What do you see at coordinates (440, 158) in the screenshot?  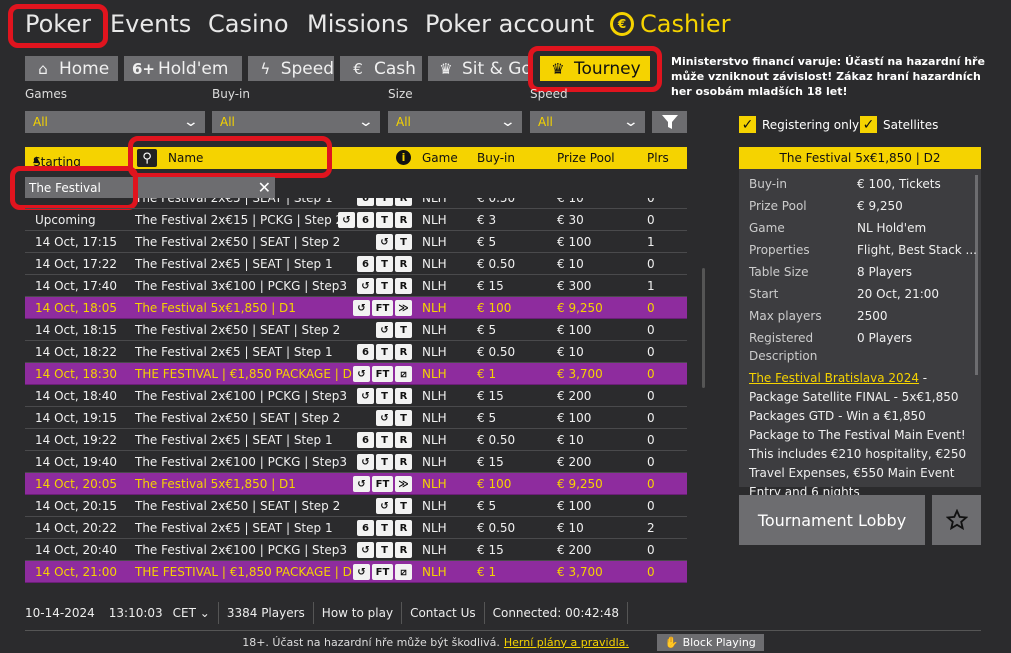 I see `header-game: Game` at bounding box center [440, 158].